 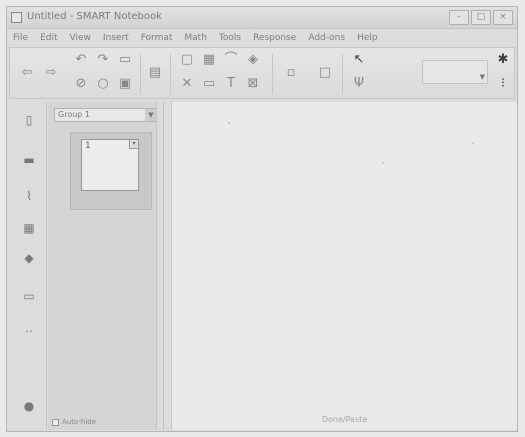 I want to click on menu-response: Response, so click(x=274, y=38).